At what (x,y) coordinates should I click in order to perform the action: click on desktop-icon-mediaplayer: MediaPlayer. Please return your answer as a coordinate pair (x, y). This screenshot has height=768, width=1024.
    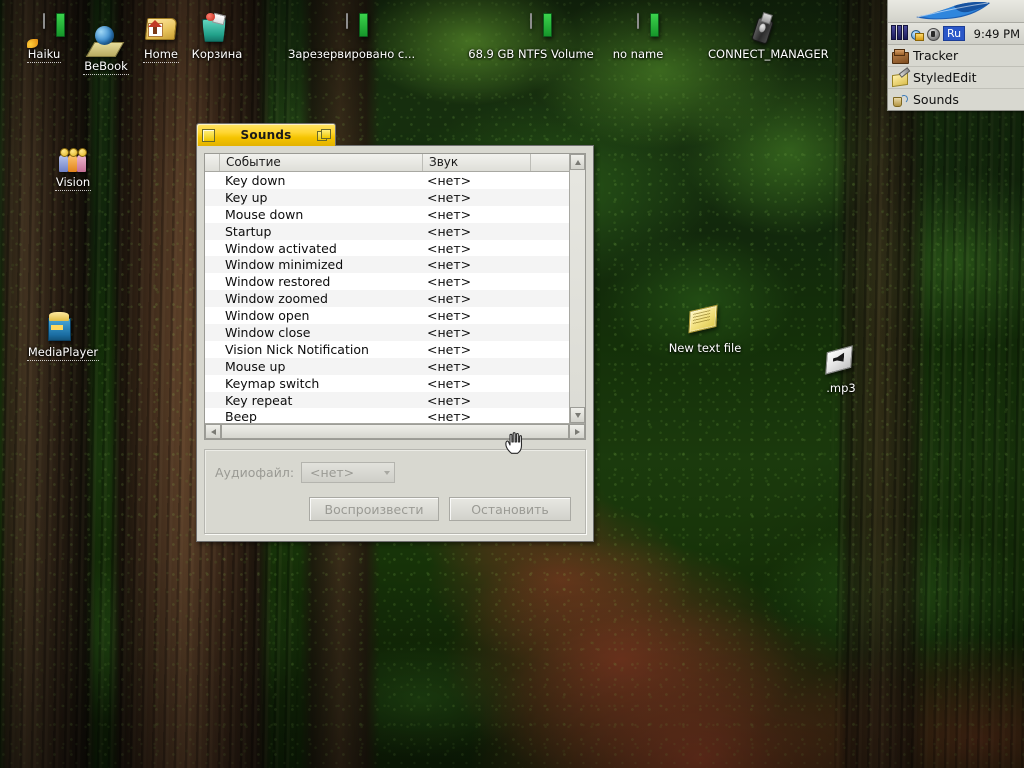
    Looking at the image, I should click on (63, 336).